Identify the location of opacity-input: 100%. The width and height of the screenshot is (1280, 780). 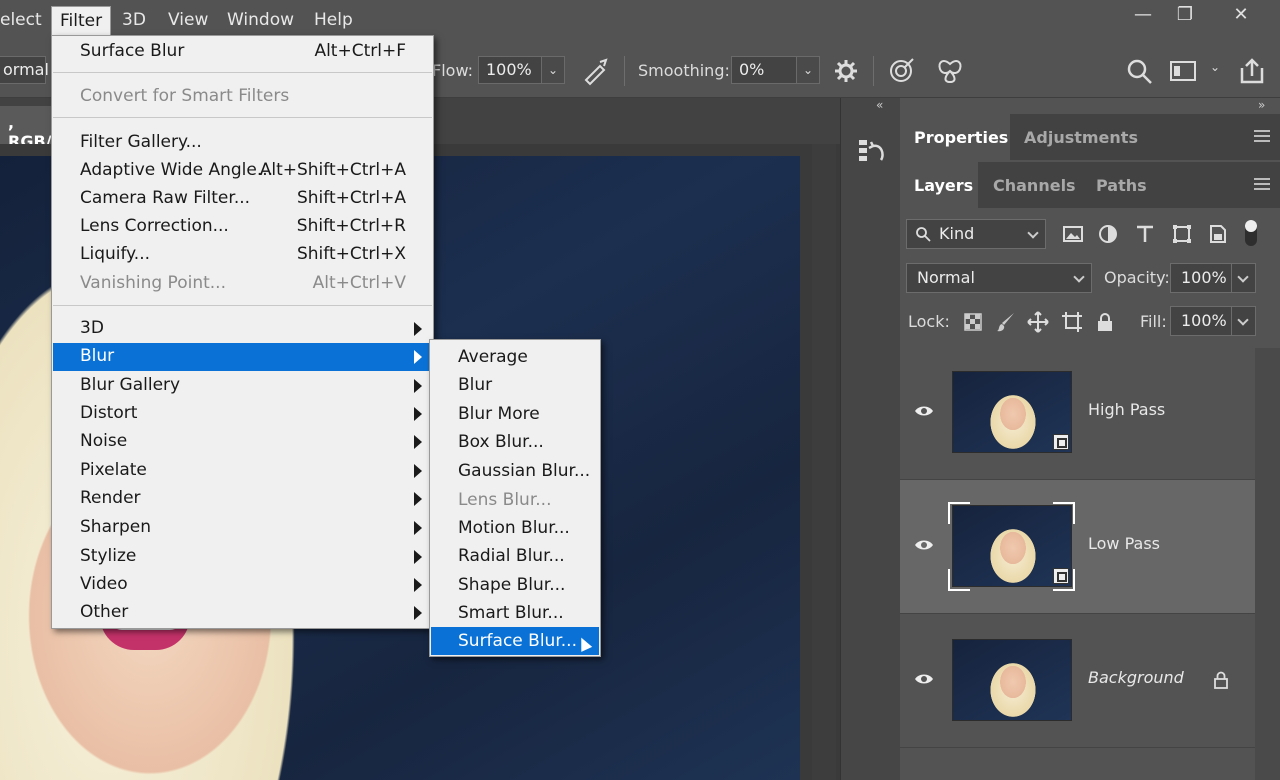
(1201, 278).